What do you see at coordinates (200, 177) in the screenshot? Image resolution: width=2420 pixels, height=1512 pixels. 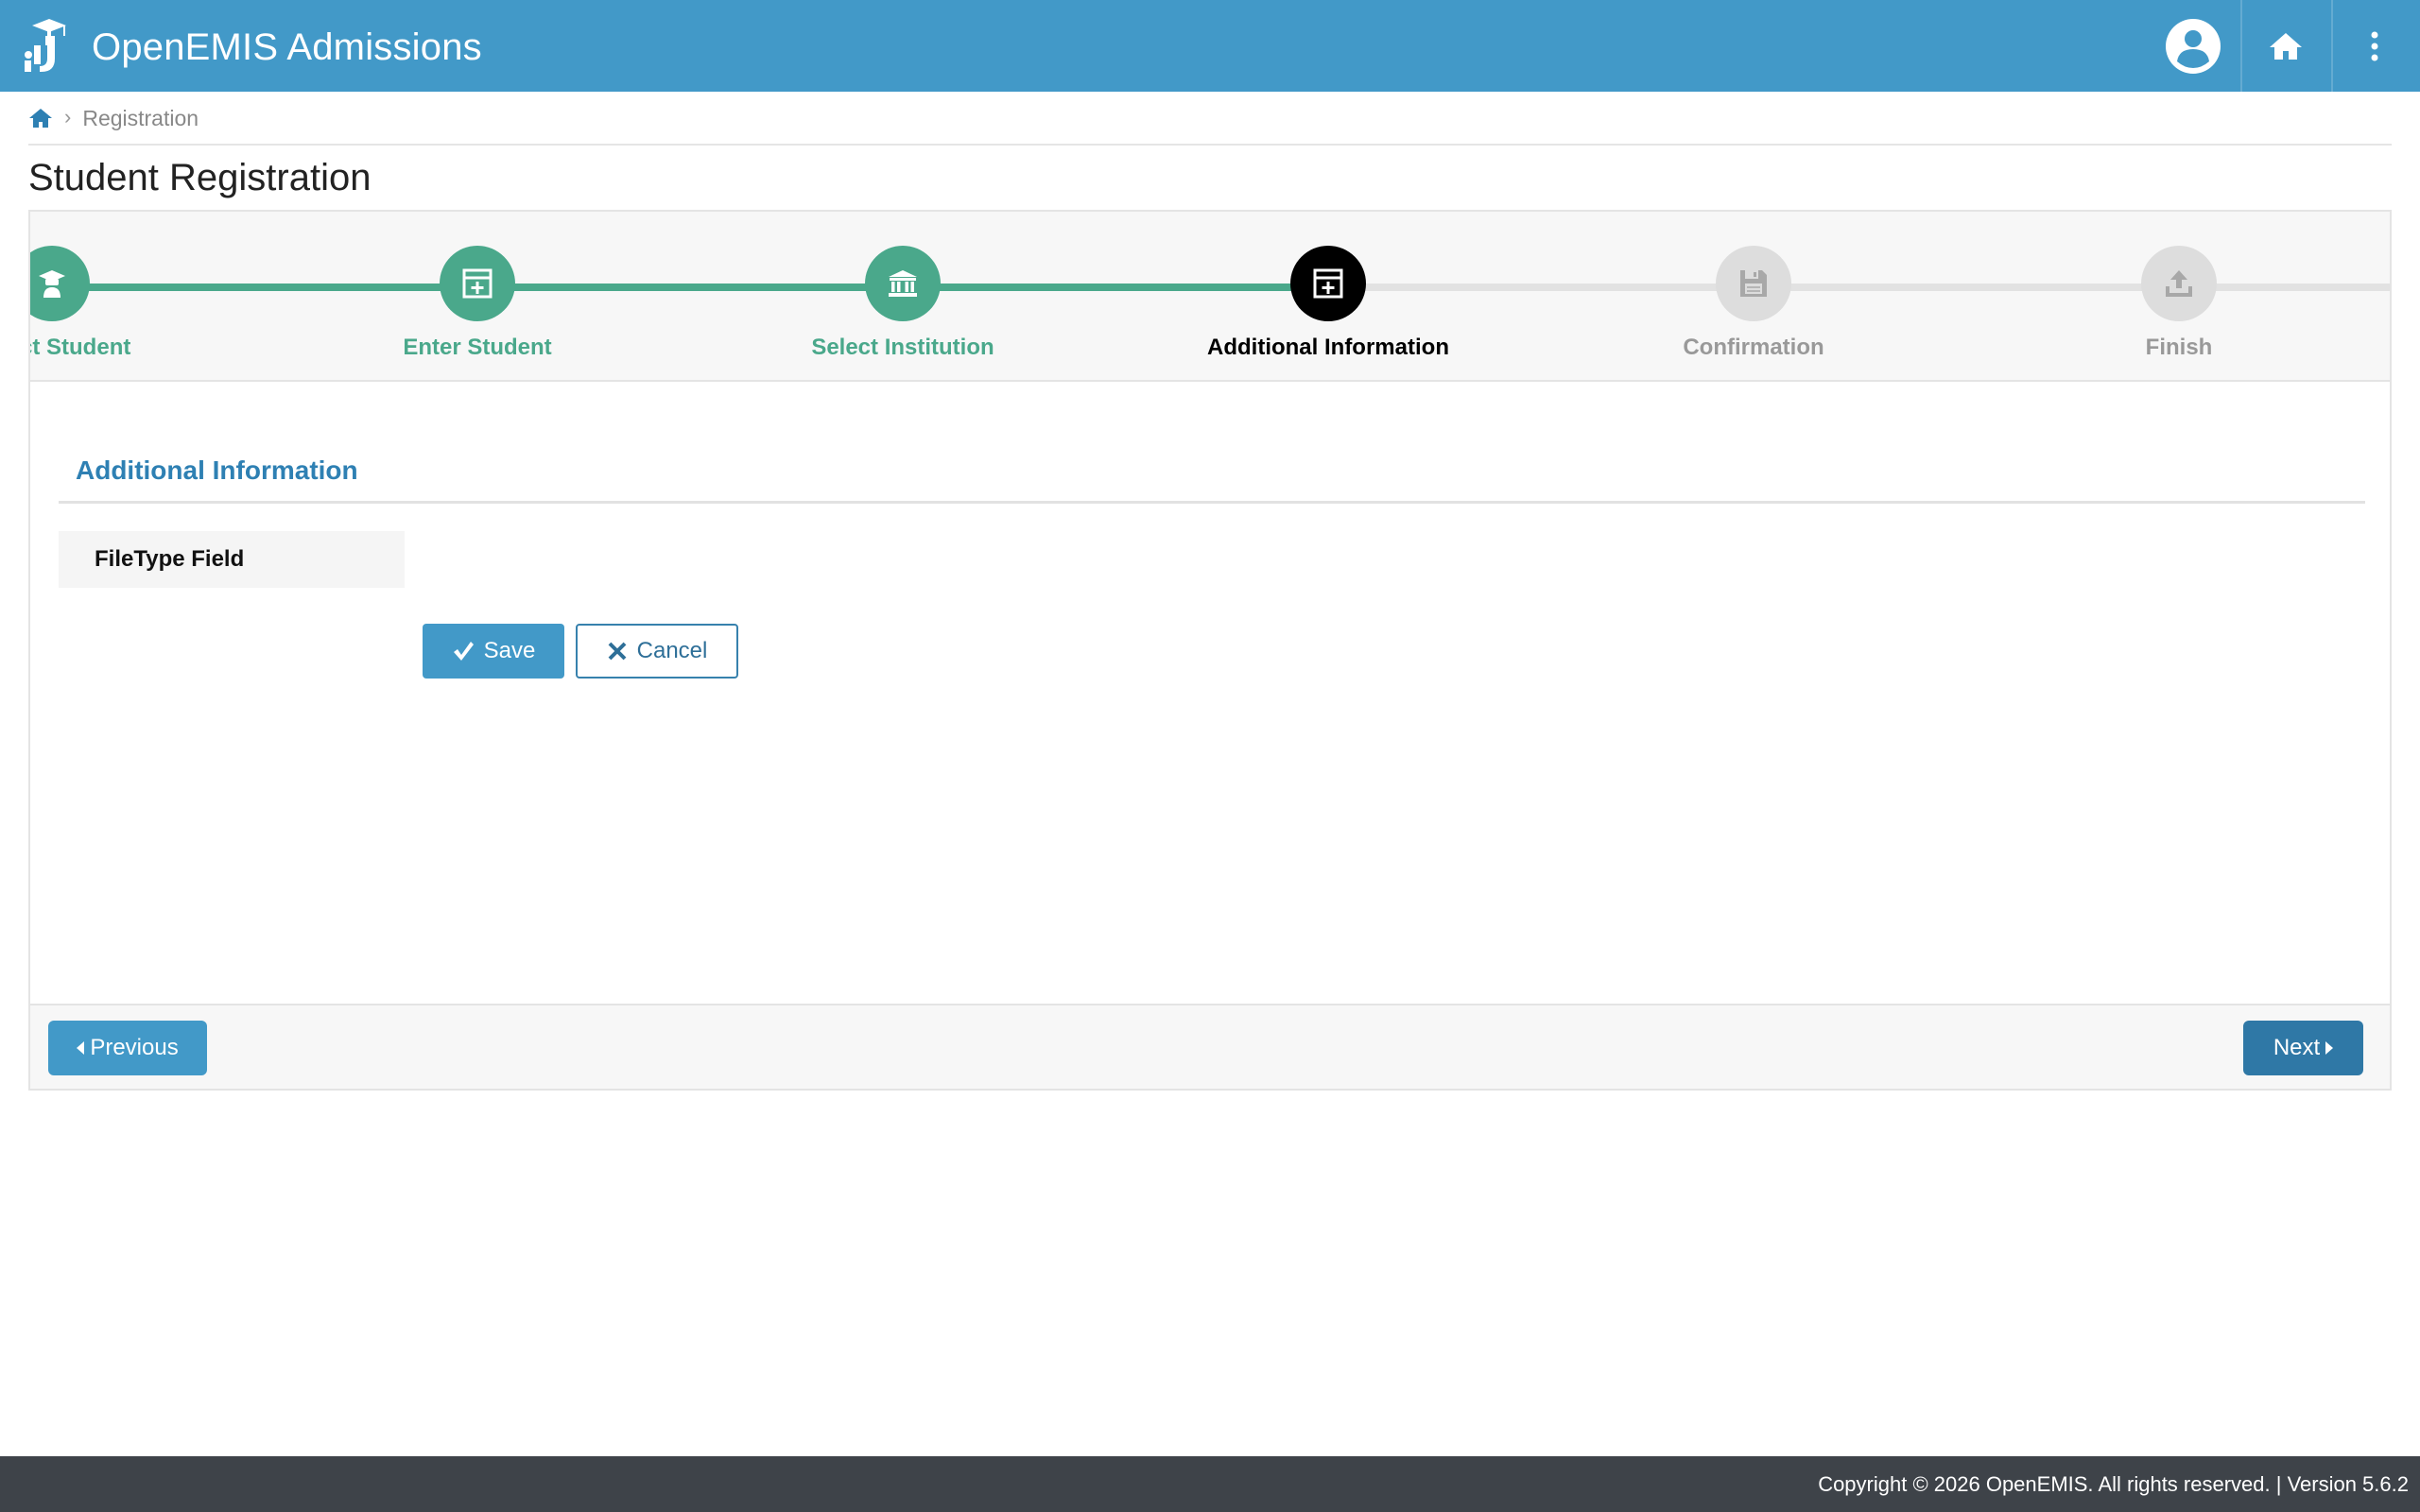 I see `page-title: Student Registration` at bounding box center [200, 177].